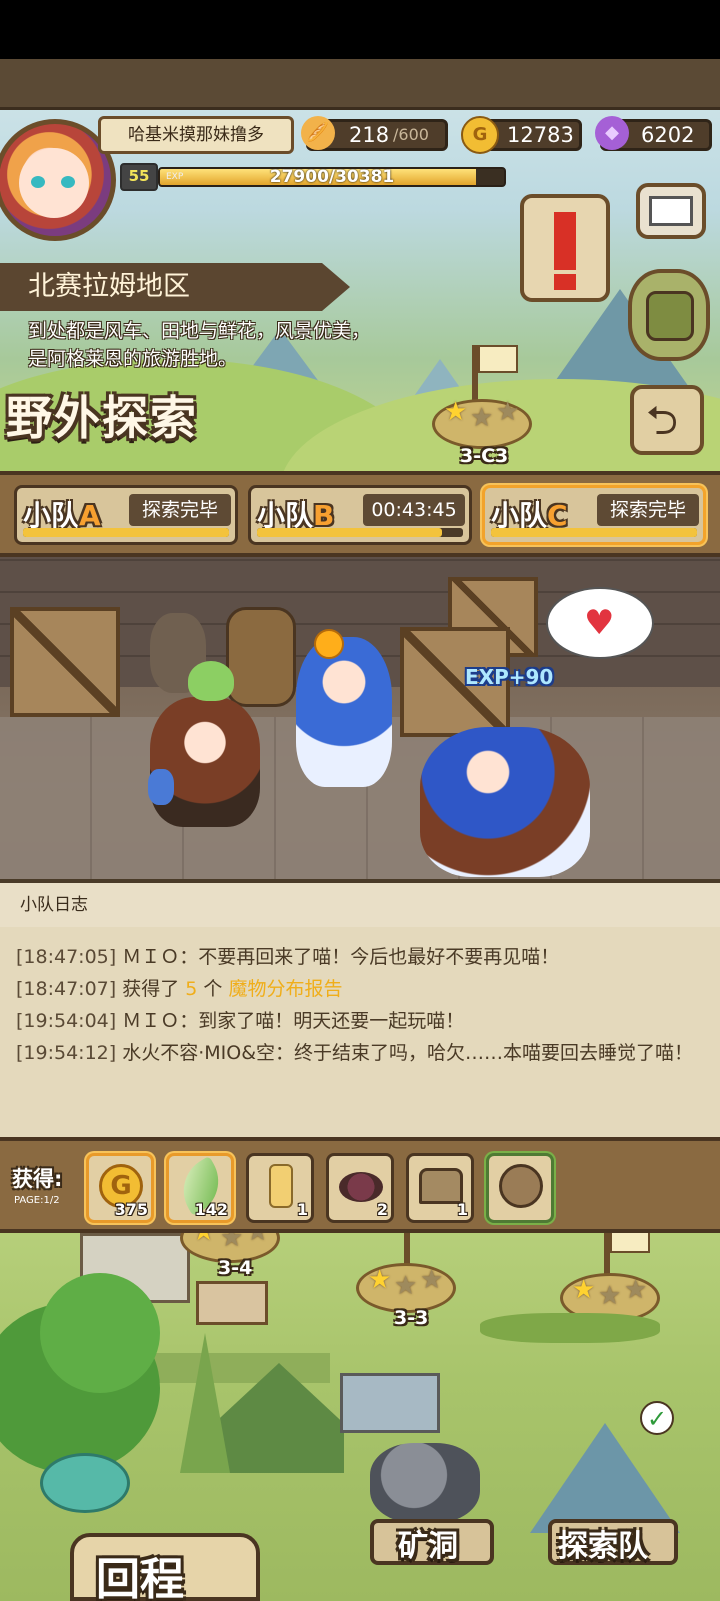 The width and height of the screenshot is (720, 1601). I want to click on exp-value: 27900/30381, so click(332, 177).